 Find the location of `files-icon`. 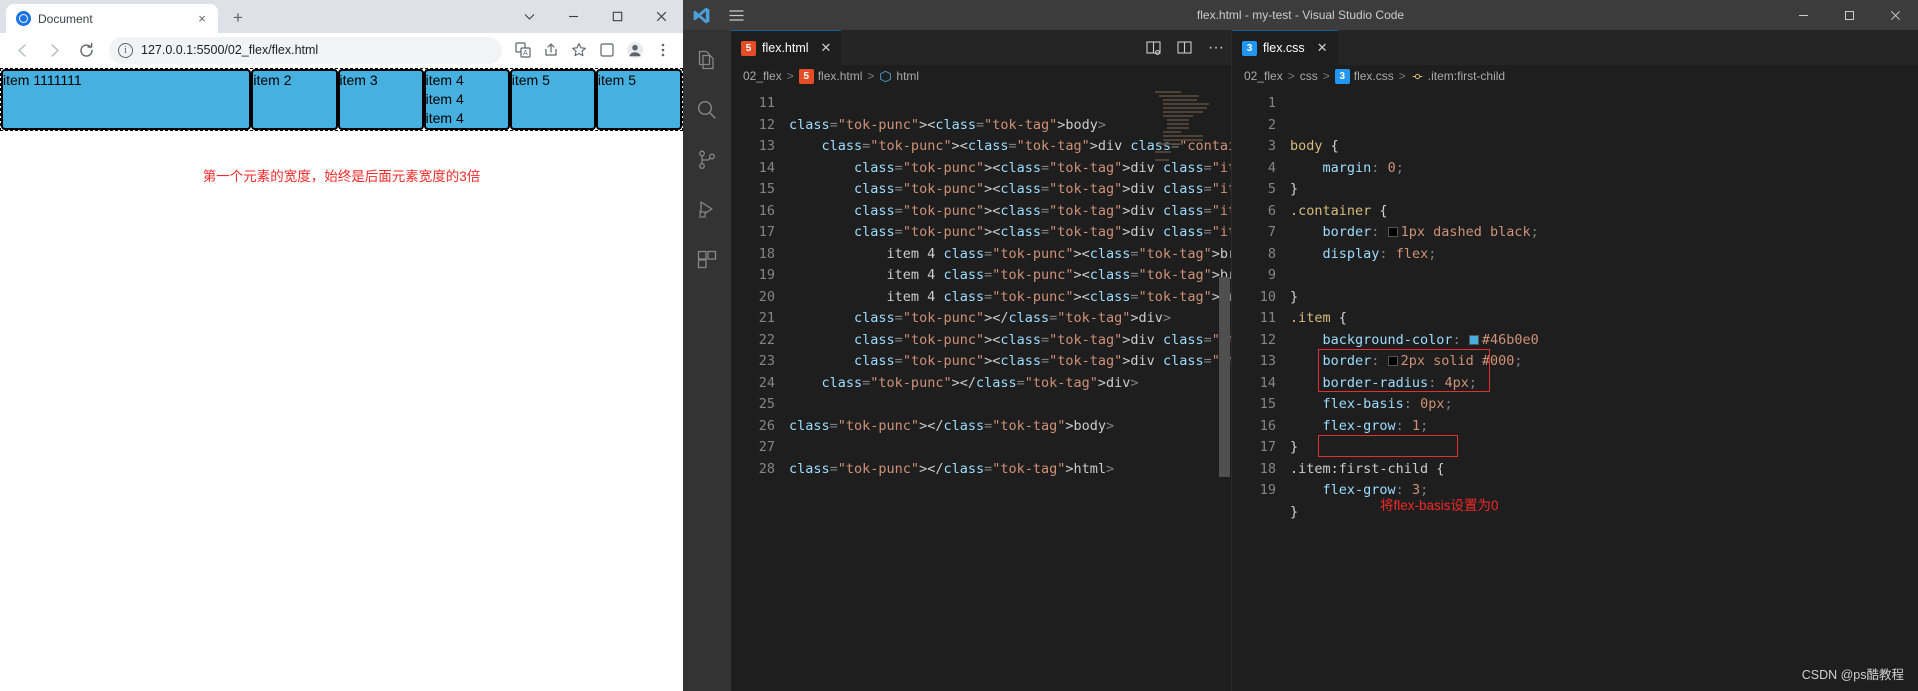

files-icon is located at coordinates (707, 60).